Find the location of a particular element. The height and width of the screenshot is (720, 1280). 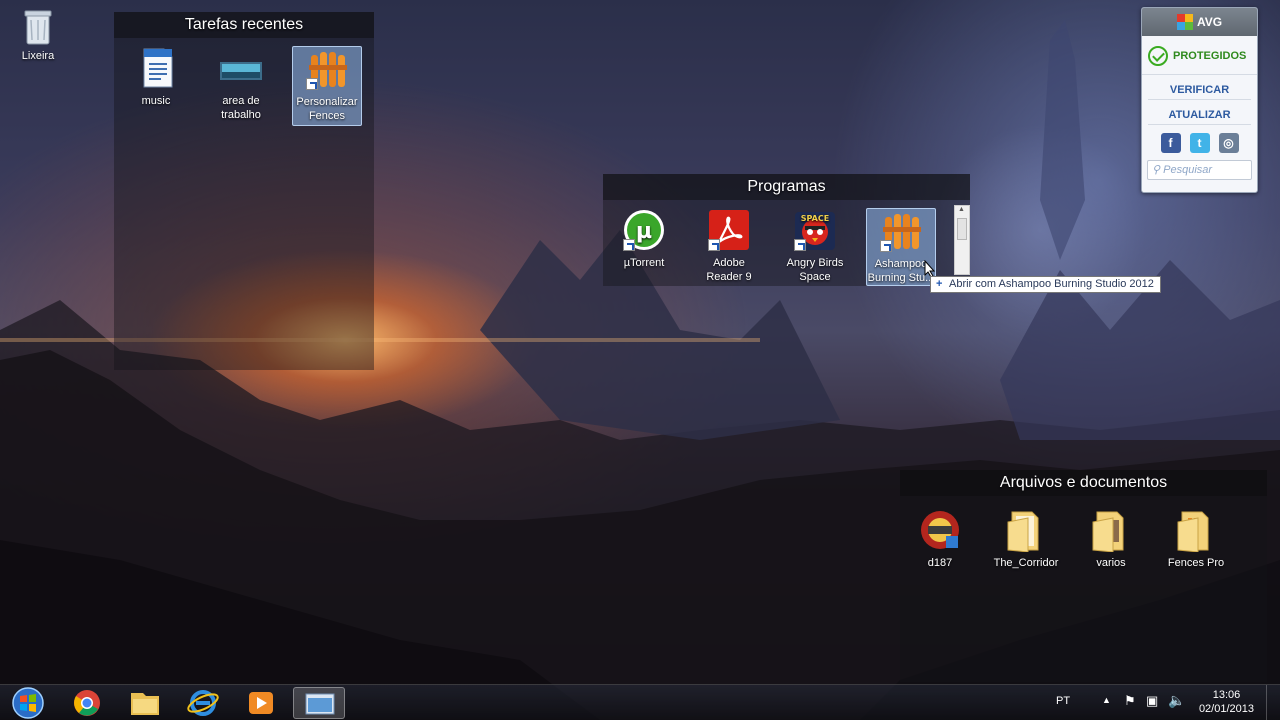

clock: 13:06 02/01/2013 is located at coordinates (1226, 702).